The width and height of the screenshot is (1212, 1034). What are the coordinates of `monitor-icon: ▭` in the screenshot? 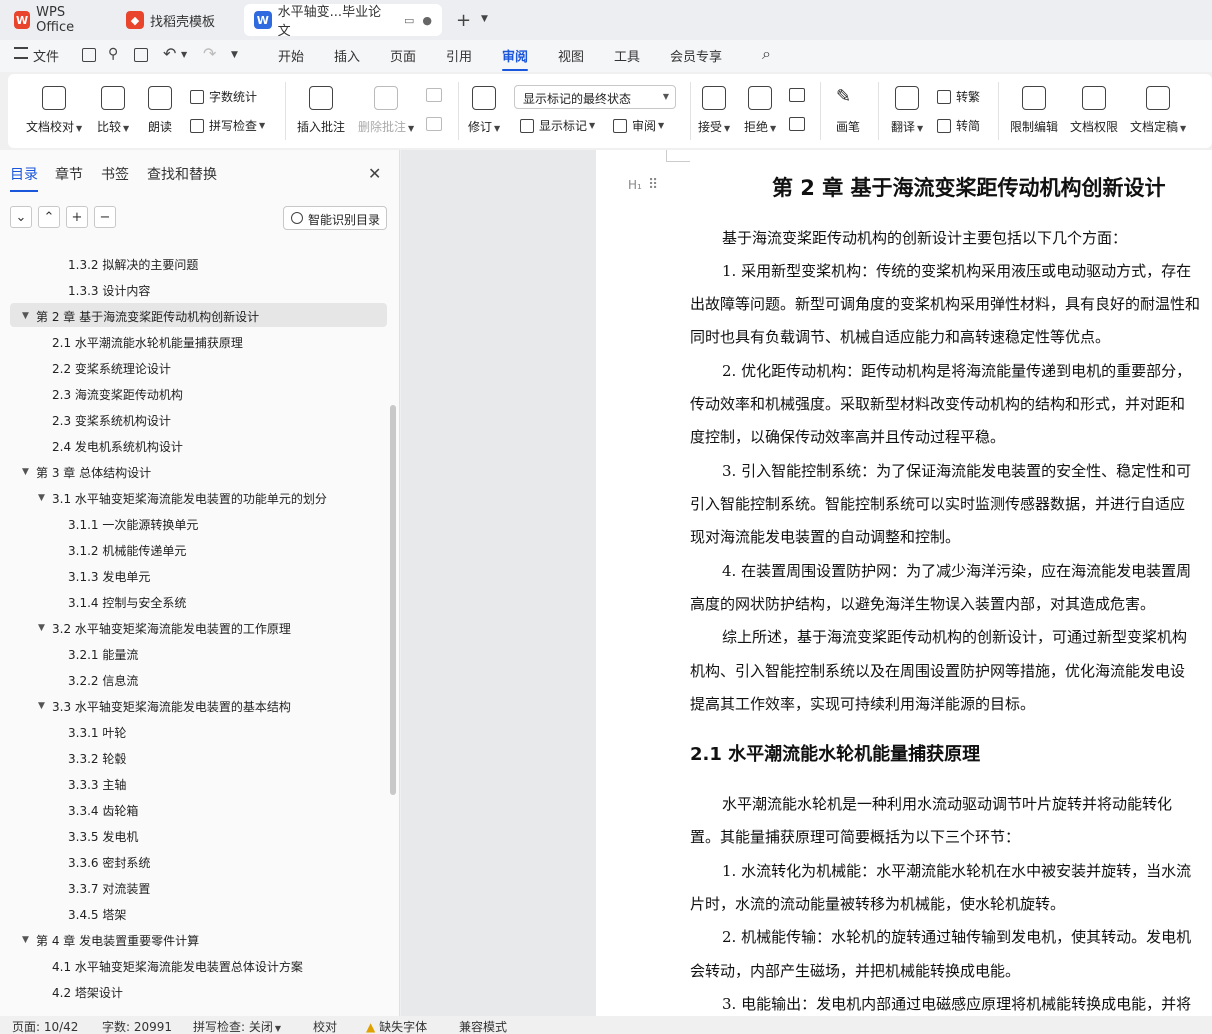 It's located at (409, 20).